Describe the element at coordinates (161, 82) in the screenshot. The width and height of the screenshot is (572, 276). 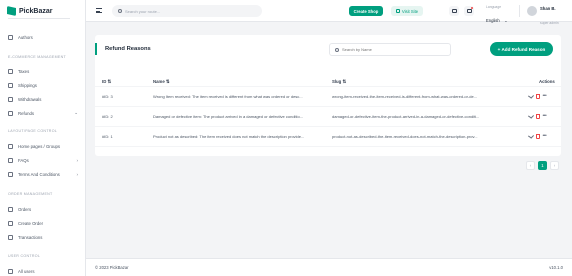
I see `column-header-name: Name ⇅` at that location.